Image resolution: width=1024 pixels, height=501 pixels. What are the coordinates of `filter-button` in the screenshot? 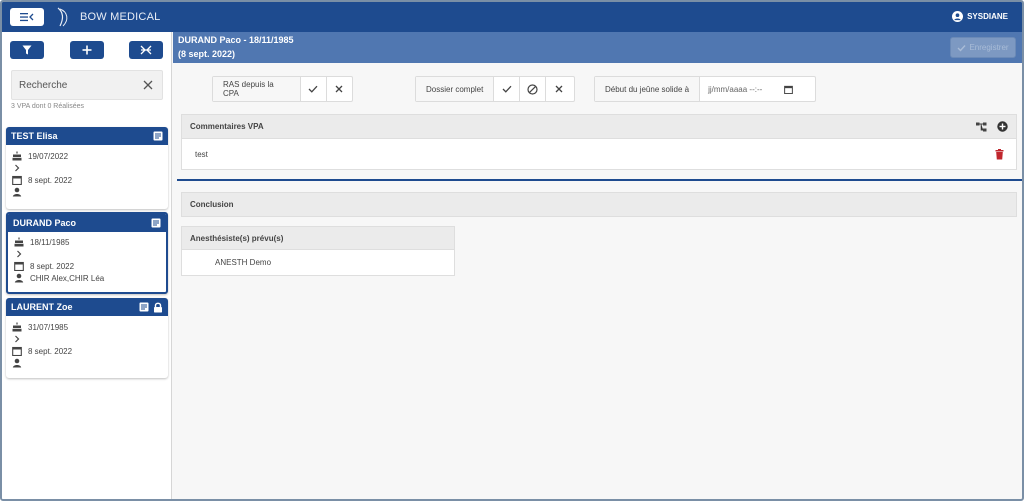 It's located at (27, 50).